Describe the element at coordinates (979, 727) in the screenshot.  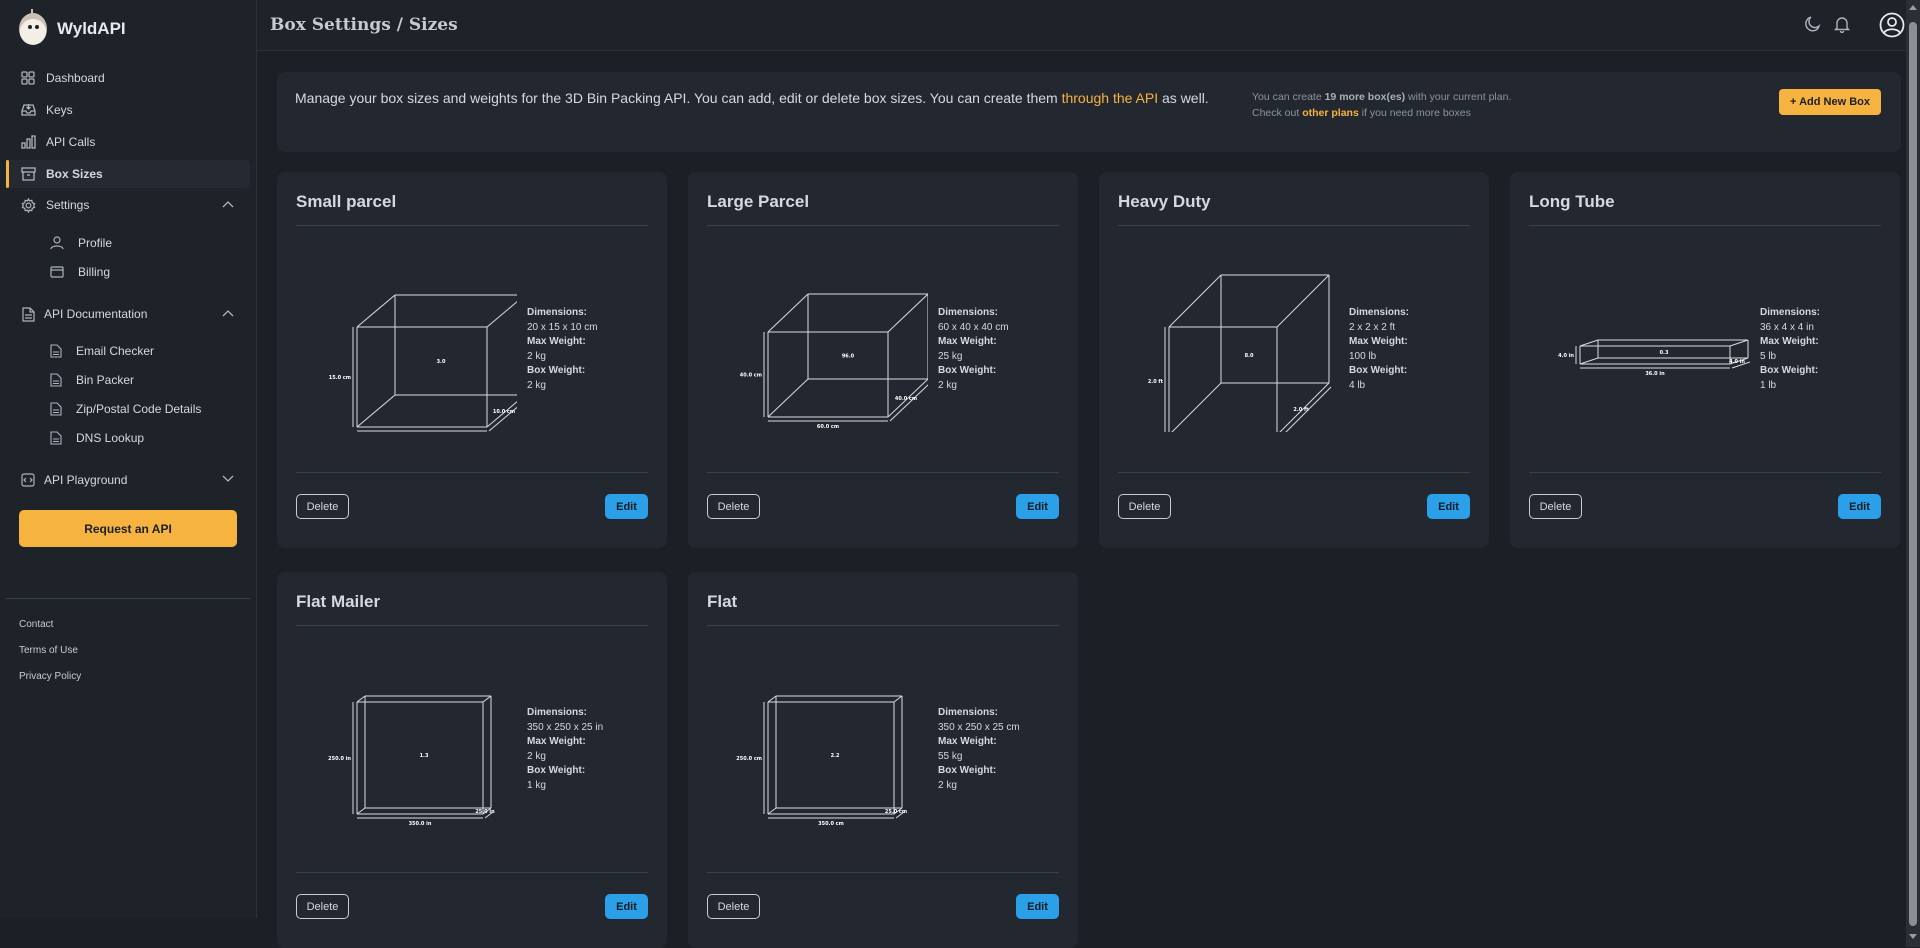
I see `dimensions-value: 350 x 250 x 25 cm` at that location.